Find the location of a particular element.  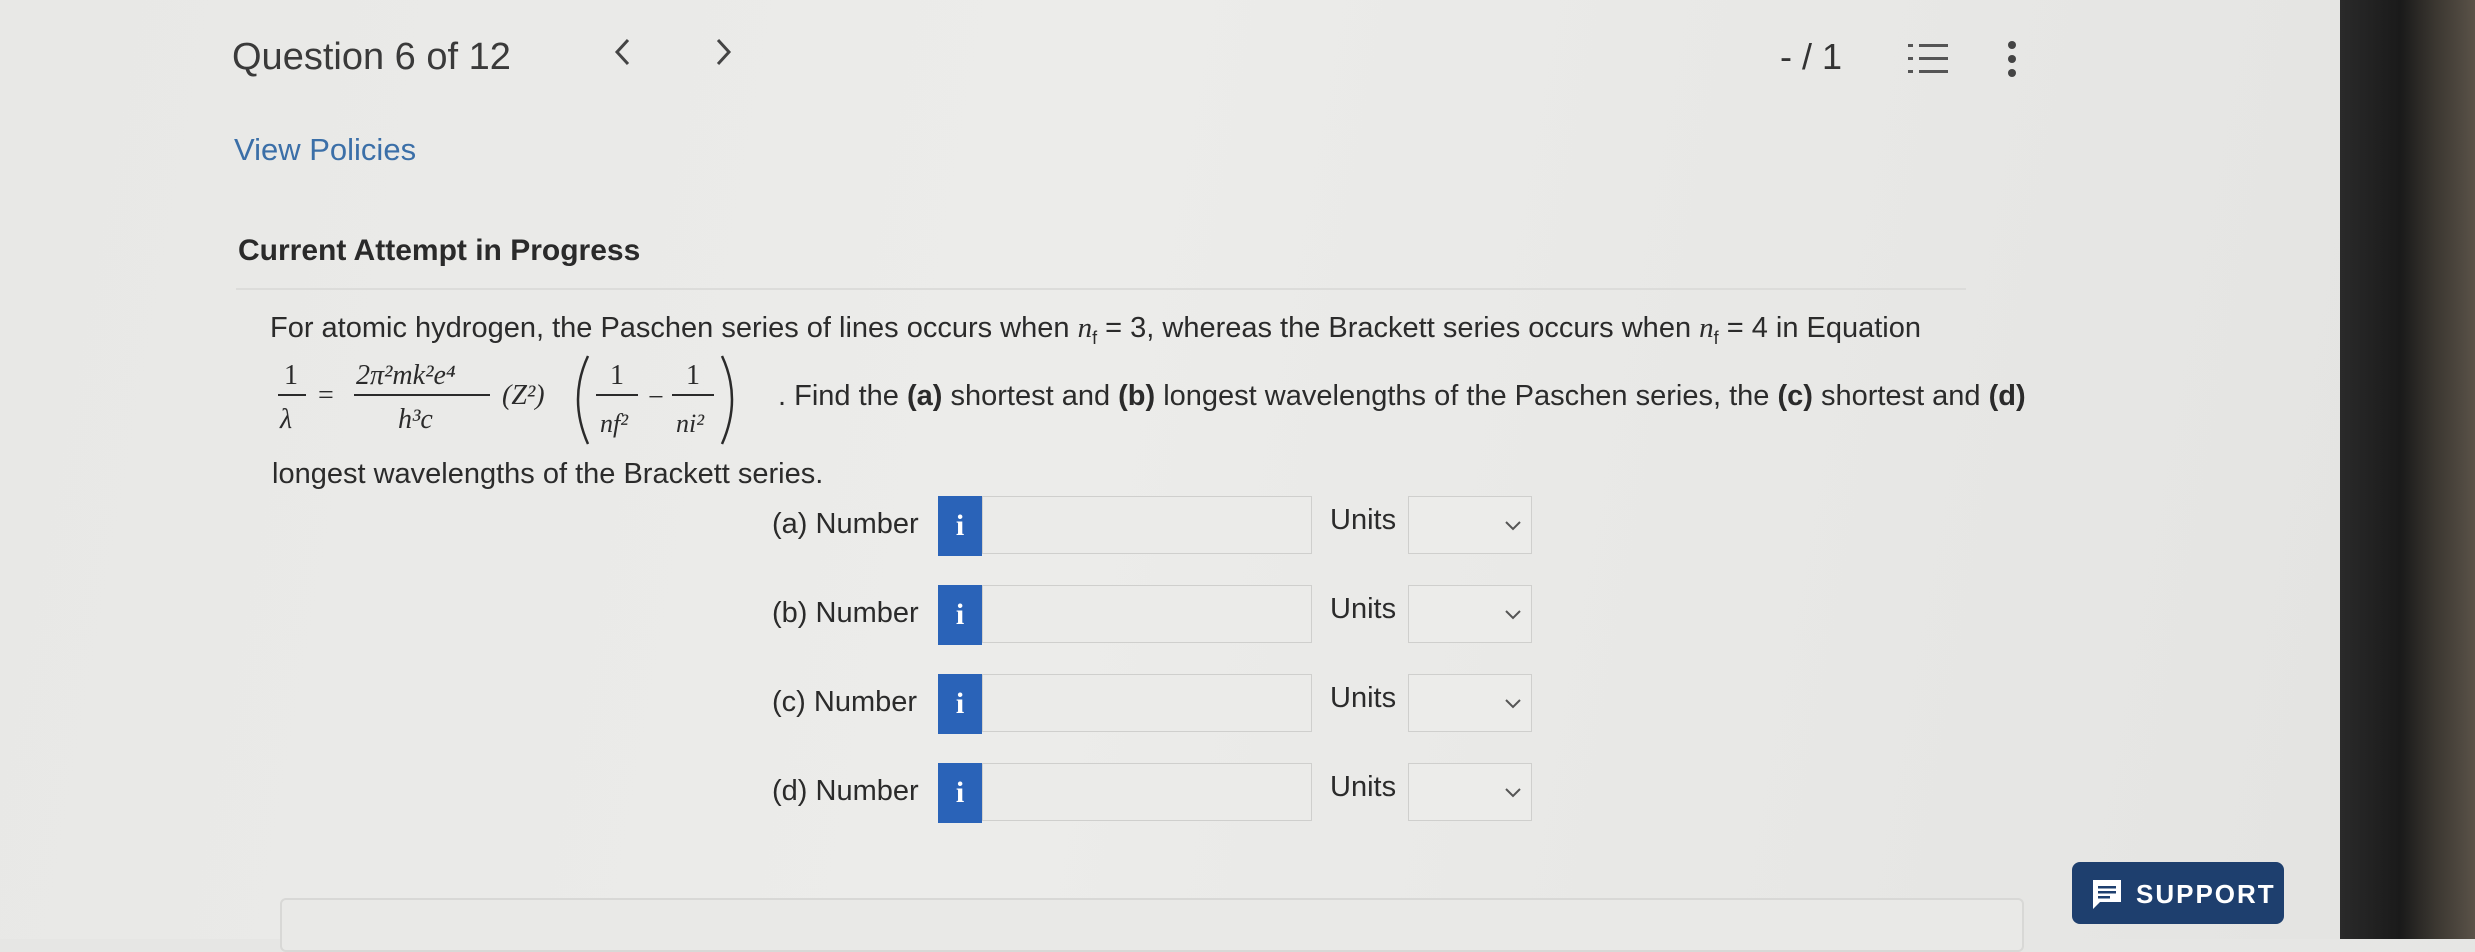

answer-label: (a) Number is located at coordinates (845, 524).